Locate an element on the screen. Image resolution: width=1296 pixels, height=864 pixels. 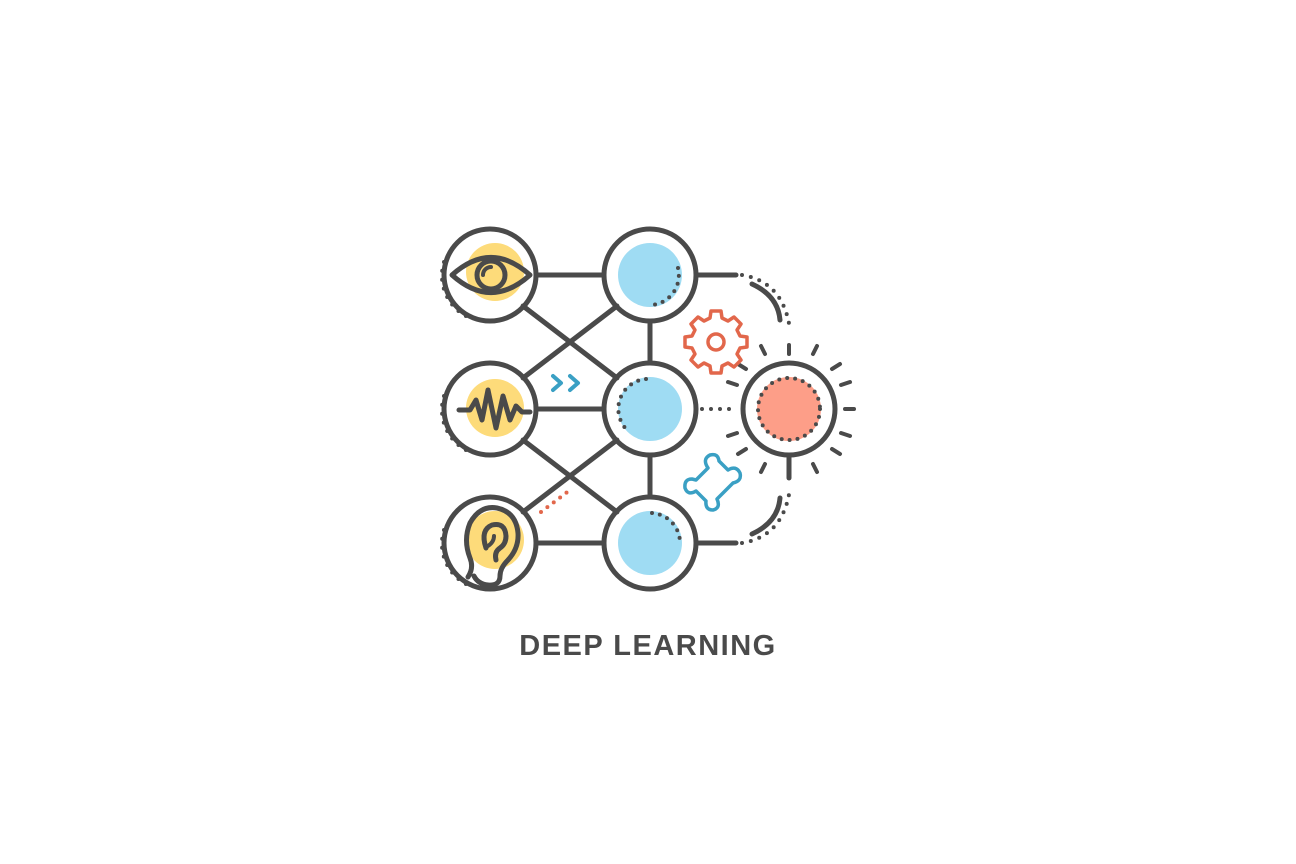
input-node-ear is located at coordinates (489, 543).